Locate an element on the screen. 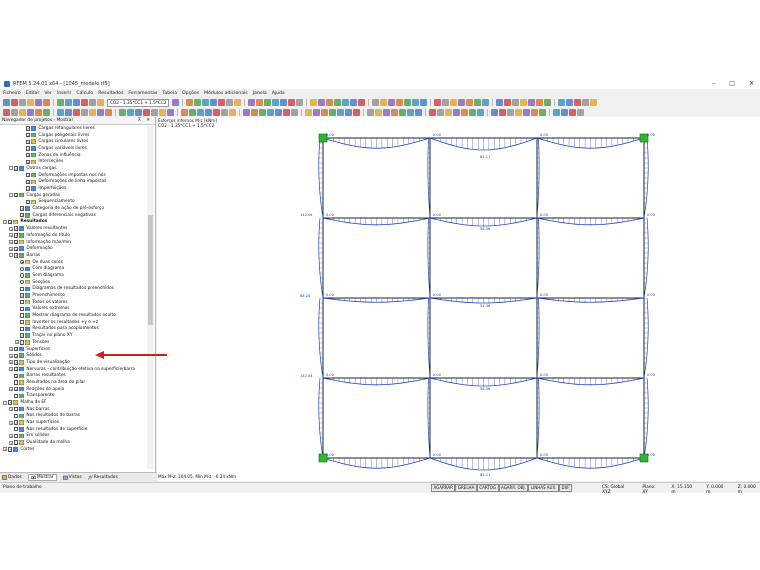 Image resolution: width=760 pixels, height=570 pixels. tree-item: Com diagrama is located at coordinates (73, 268).